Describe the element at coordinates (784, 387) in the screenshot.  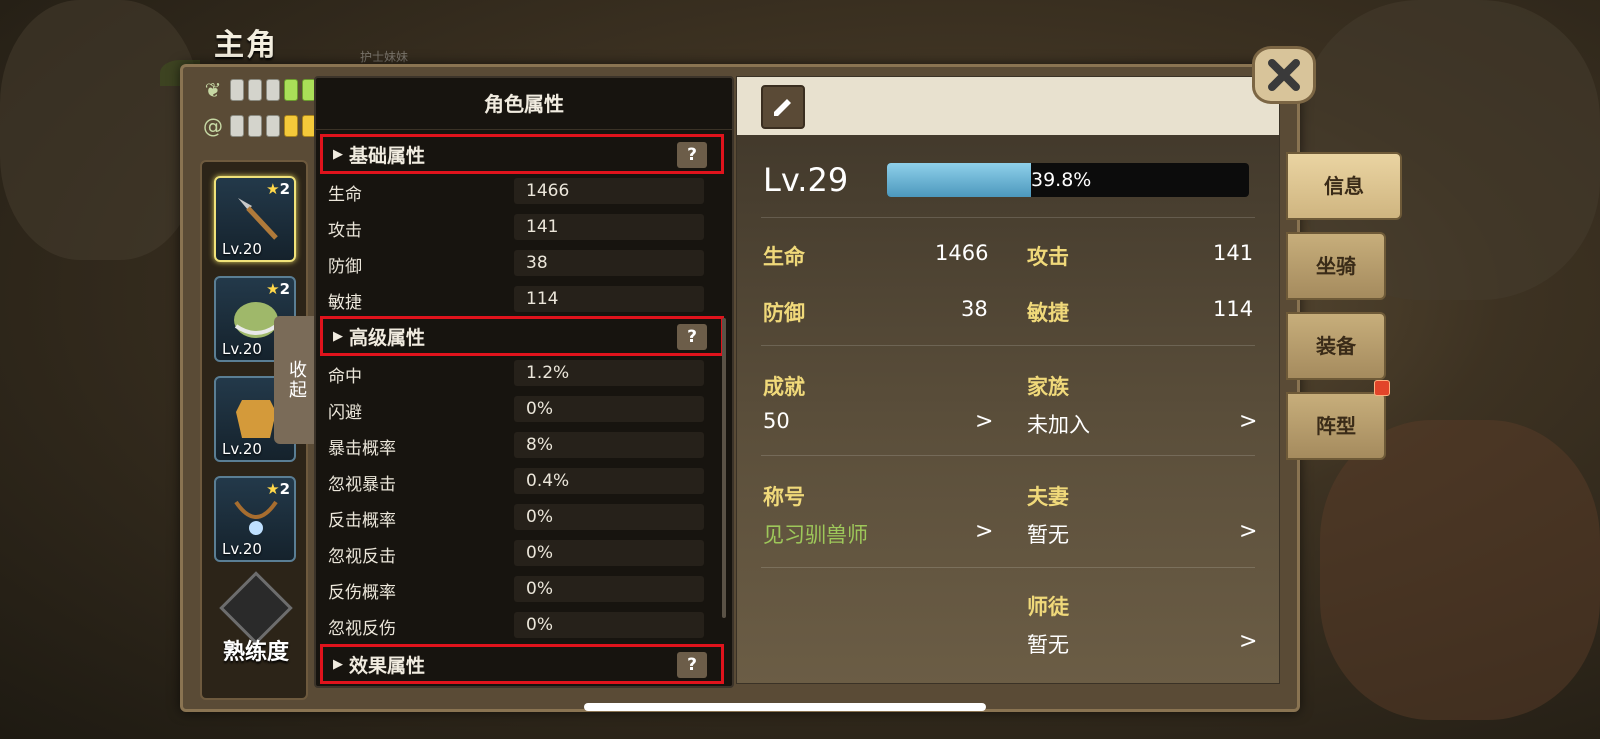
I see `achievement-label: 成就` at that location.